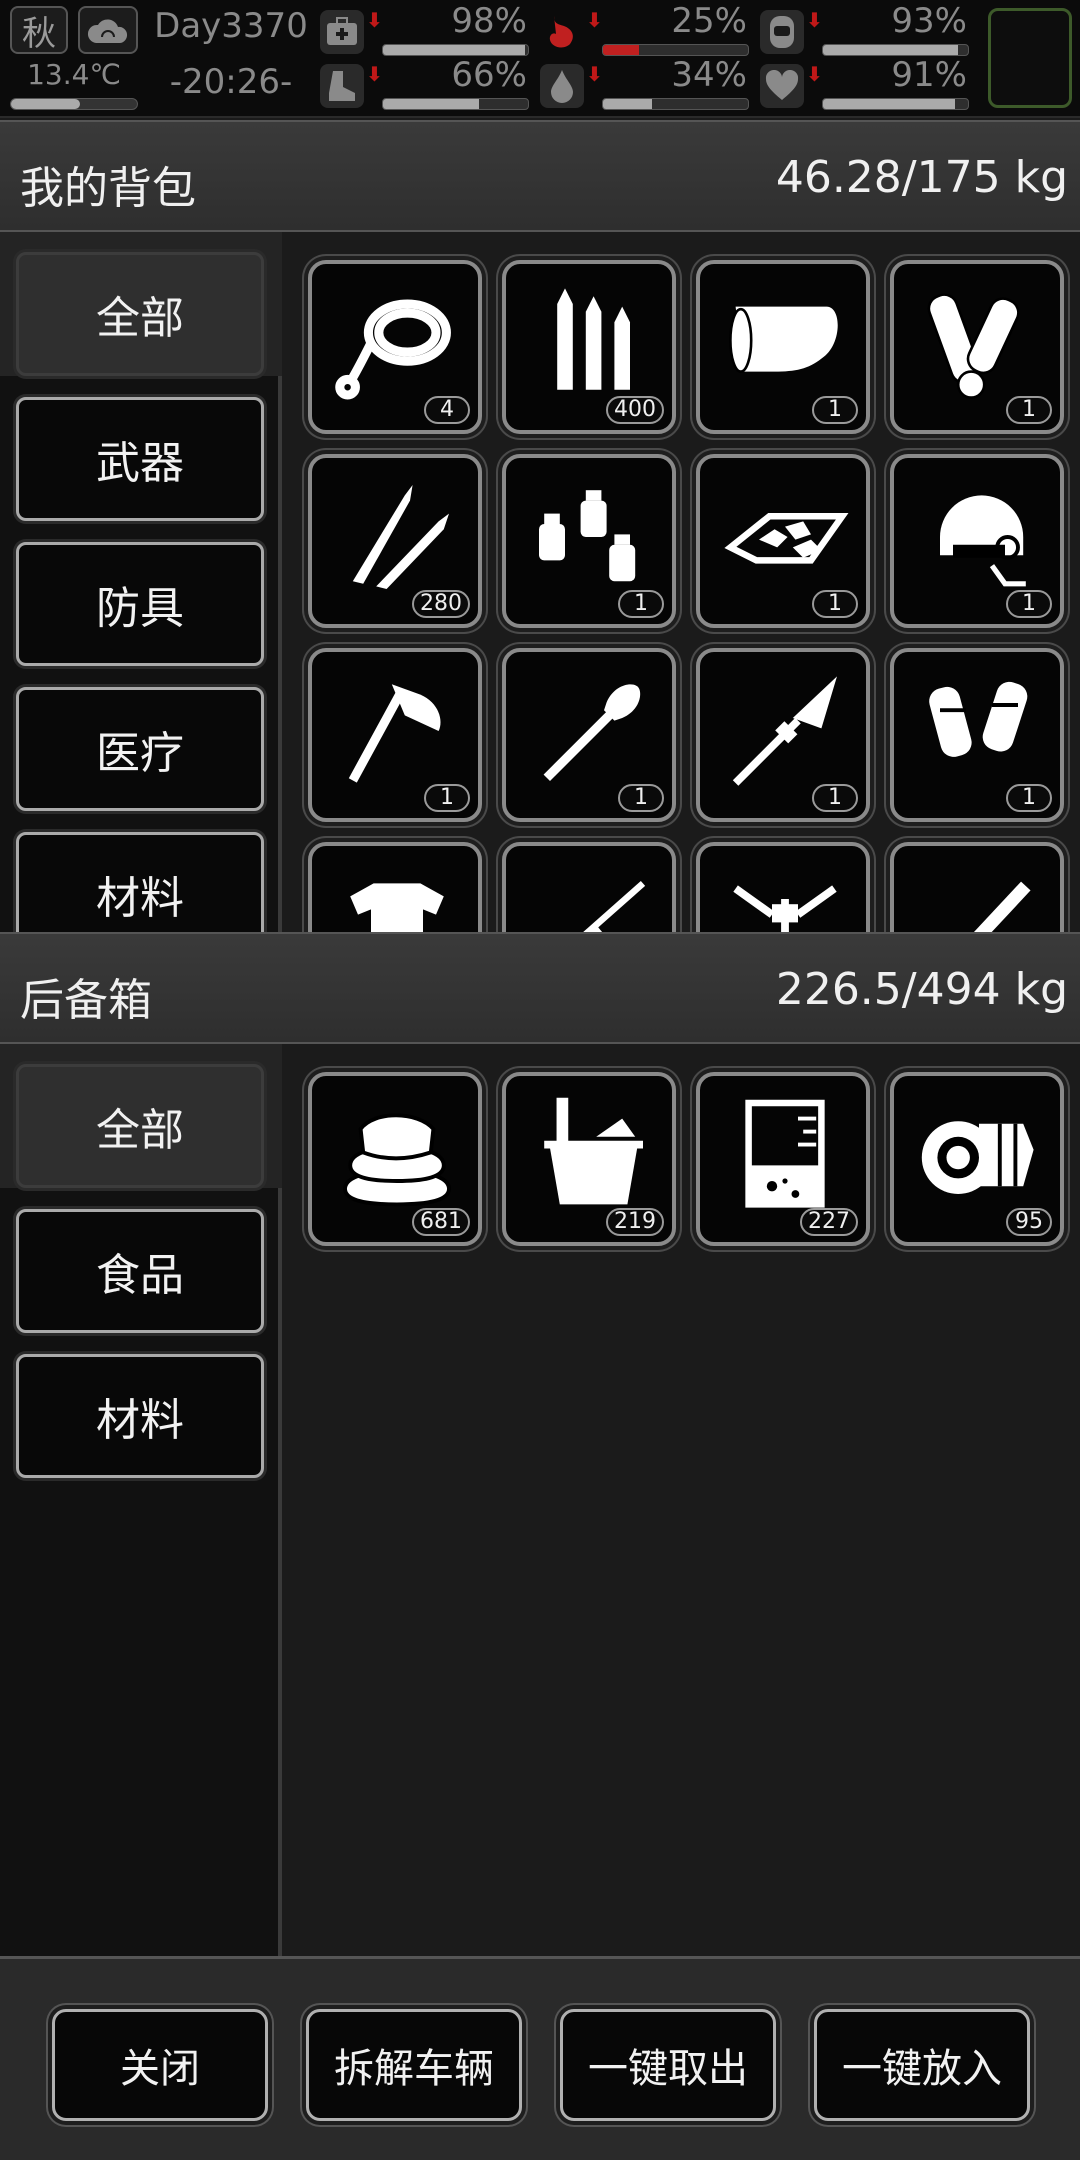  I want to click on mood-bar, so click(895, 104).